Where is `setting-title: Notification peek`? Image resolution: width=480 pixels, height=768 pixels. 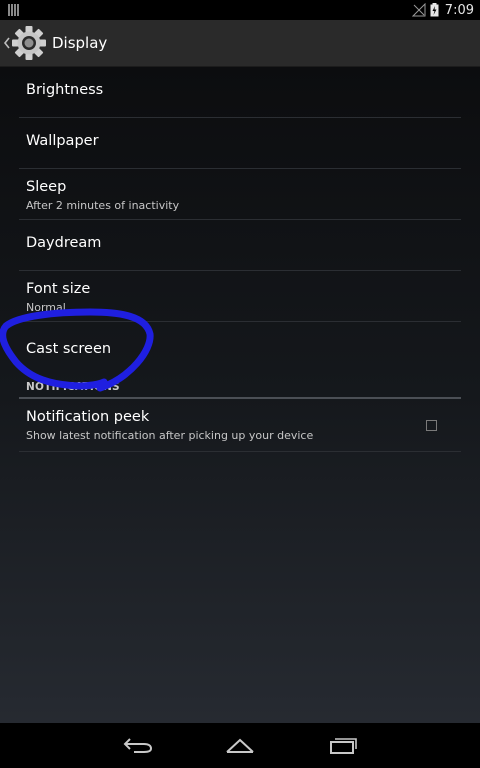
setting-title: Notification peek is located at coordinates (88, 417).